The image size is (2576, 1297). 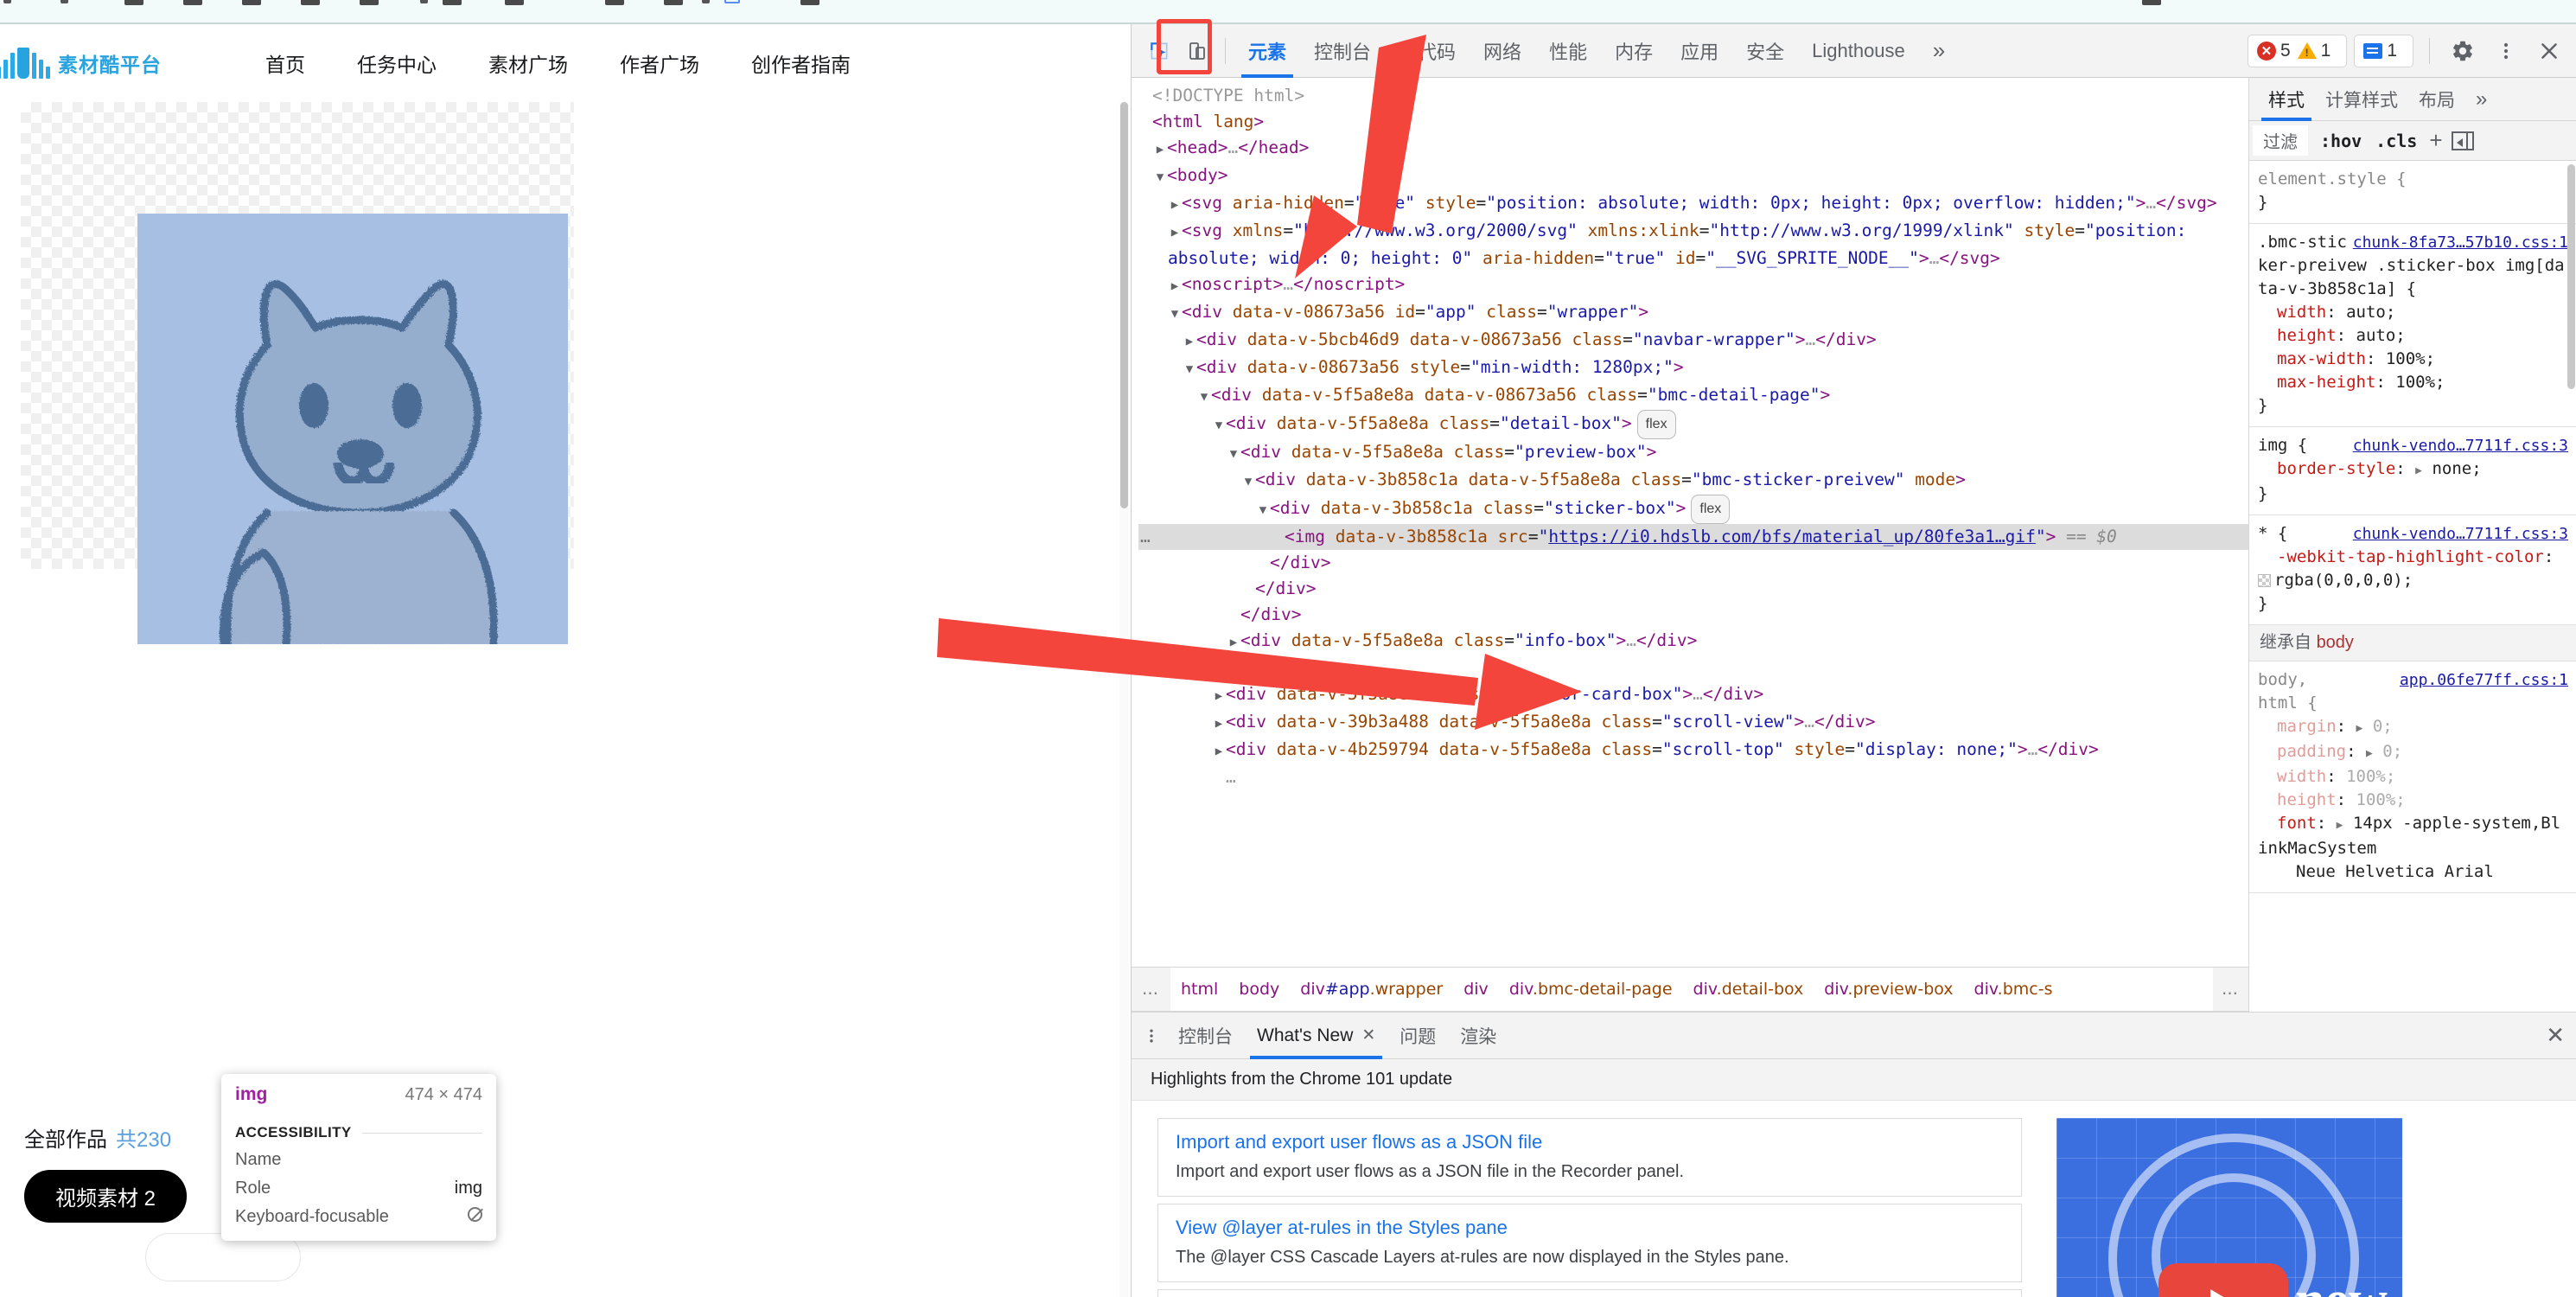 I want to click on nav-item-home: 首页, so click(x=285, y=63).